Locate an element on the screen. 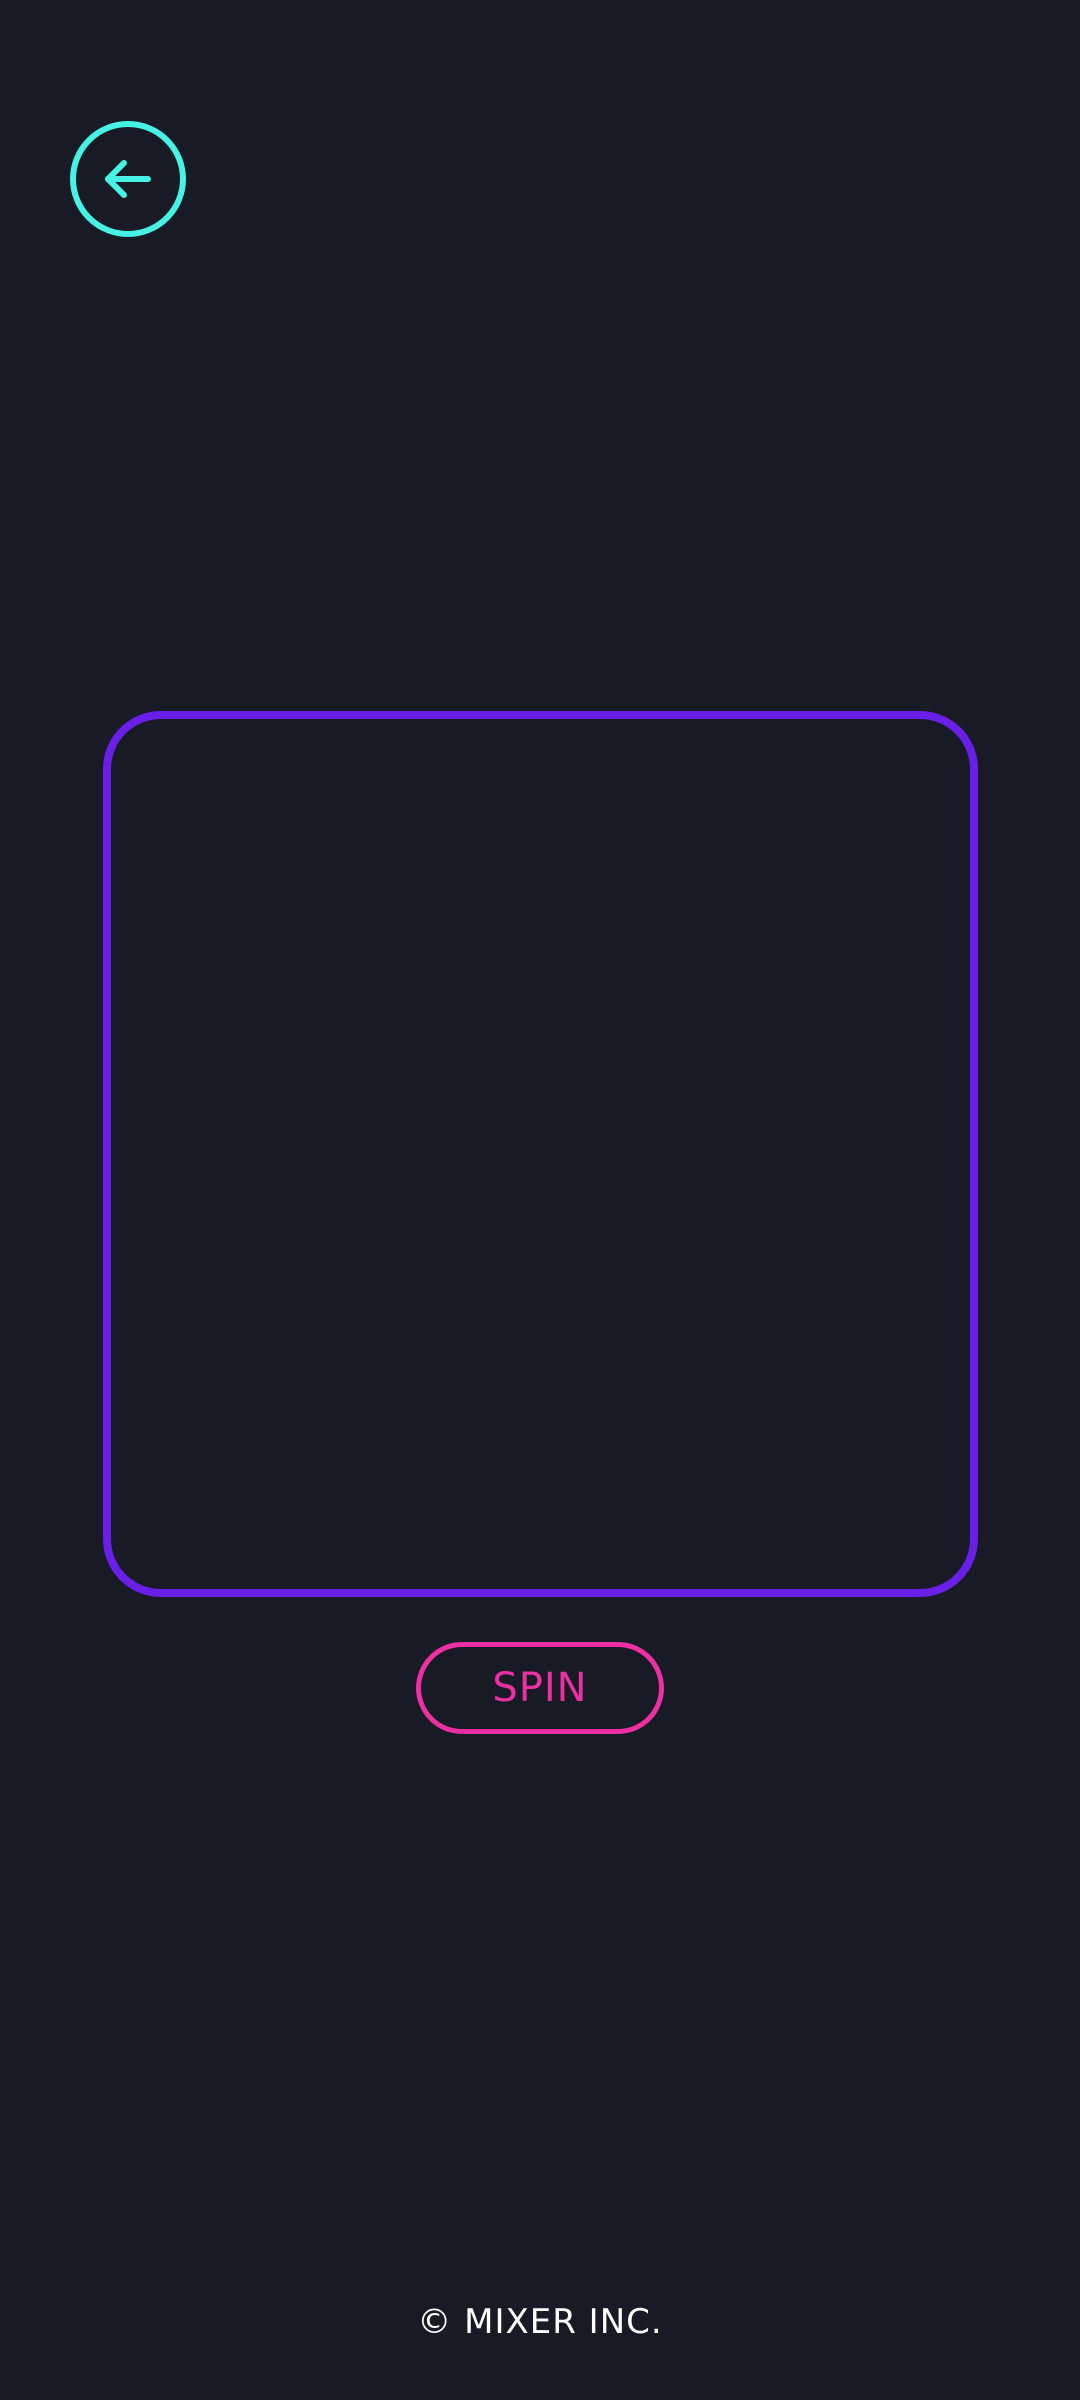 The width and height of the screenshot is (1080, 2400). spin-button: SPIN is located at coordinates (540, 1688).